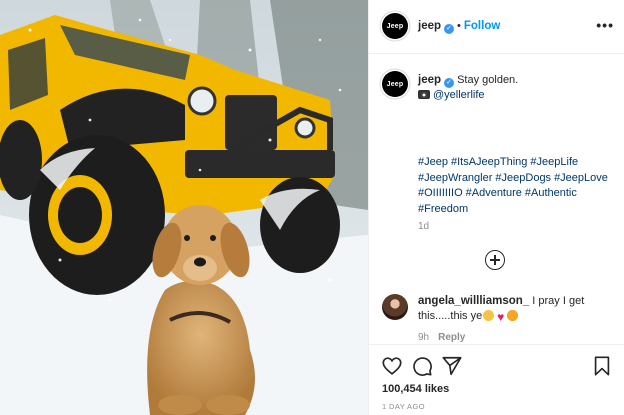 This screenshot has width=624, height=415. What do you see at coordinates (424, 94) in the screenshot?
I see `camera-icon` at bounding box center [424, 94].